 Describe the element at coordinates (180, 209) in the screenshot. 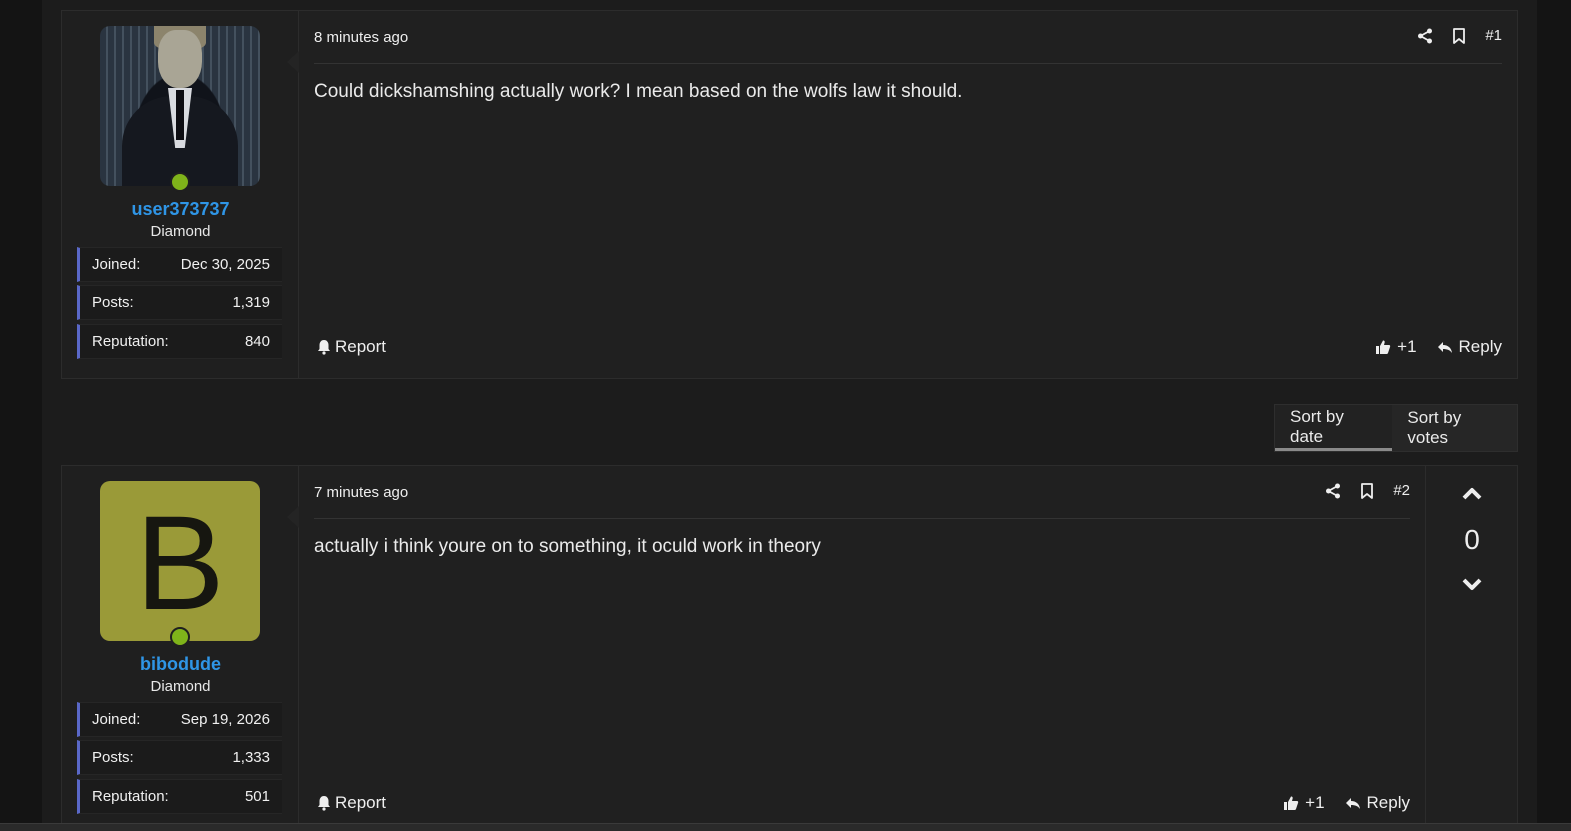

I see `username-link: user373737` at that location.